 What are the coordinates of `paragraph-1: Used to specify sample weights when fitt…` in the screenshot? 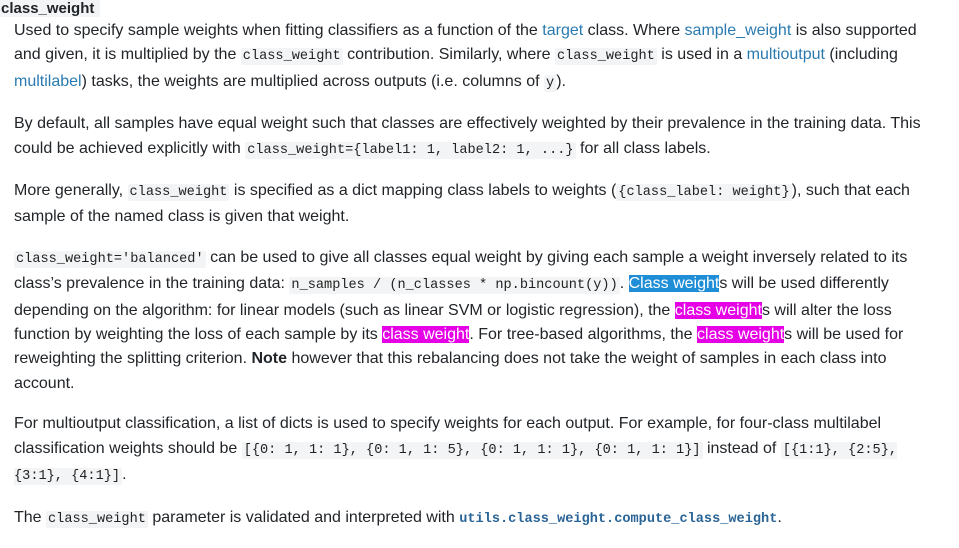 It's located at (465, 57).